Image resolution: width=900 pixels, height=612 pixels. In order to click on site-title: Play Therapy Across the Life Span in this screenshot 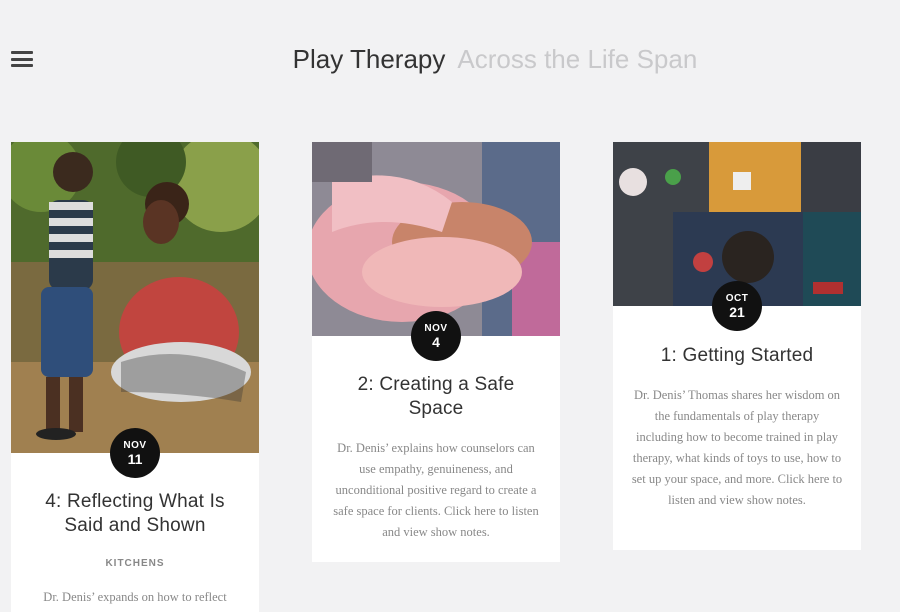, I will do `click(450, 59)`.